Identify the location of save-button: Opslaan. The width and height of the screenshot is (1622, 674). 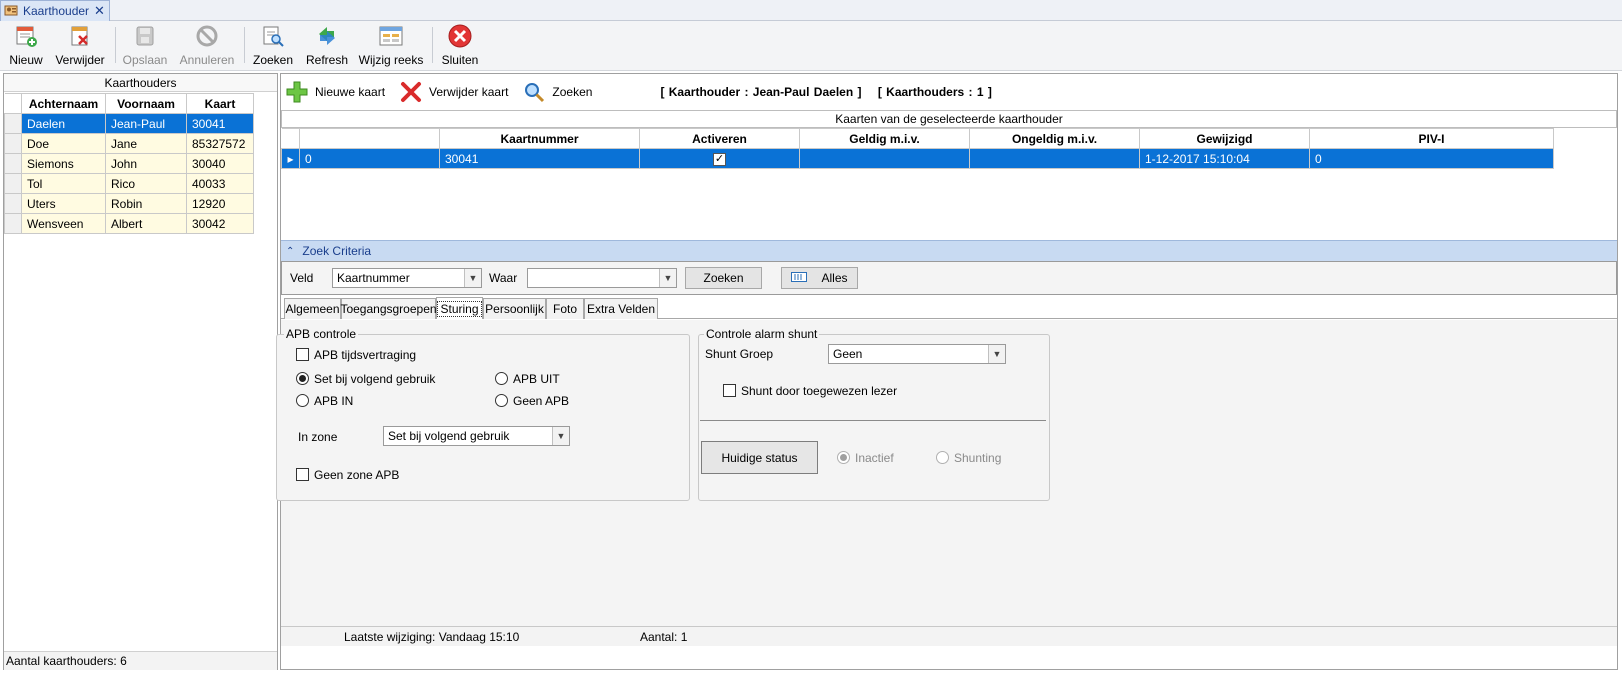
(145, 46).